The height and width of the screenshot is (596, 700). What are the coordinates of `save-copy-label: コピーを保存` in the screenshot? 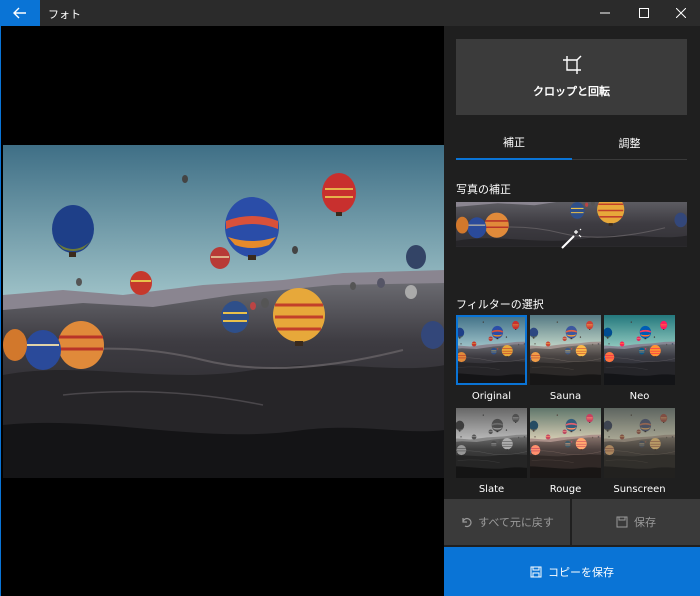 It's located at (581, 572).